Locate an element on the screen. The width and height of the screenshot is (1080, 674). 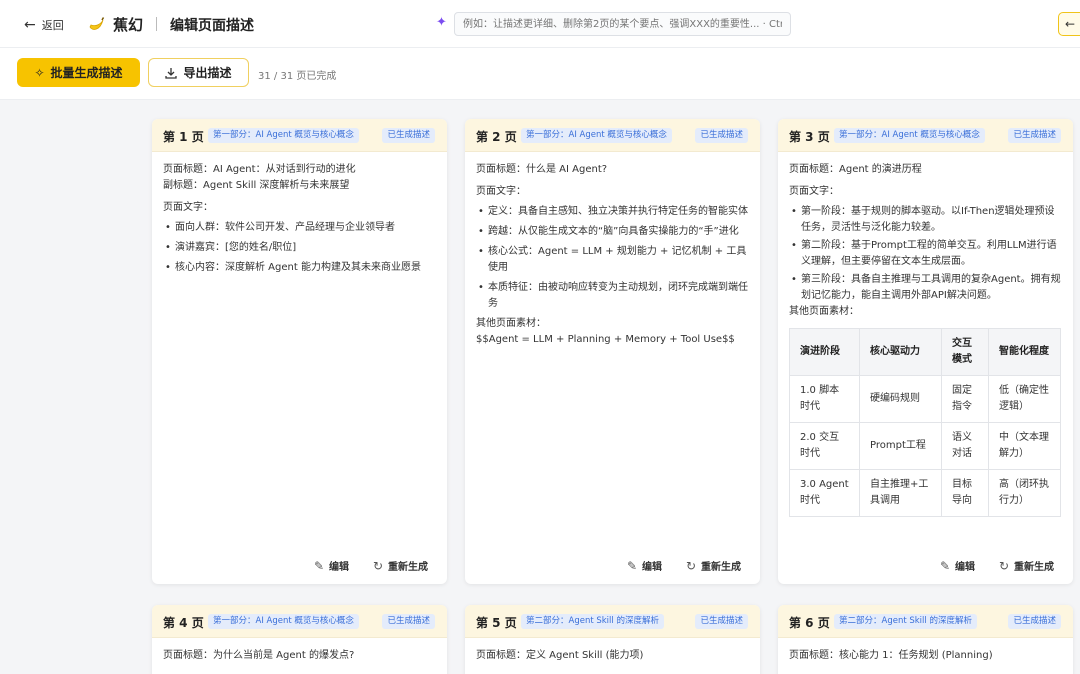
sparkle-icon: ✦ is located at coordinates (441, 22).